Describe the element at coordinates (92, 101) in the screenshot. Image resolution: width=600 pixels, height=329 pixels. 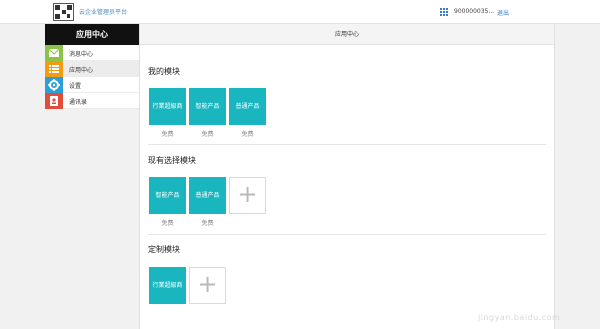
I see `sidebar-item-contacts: 通讯录` at that location.